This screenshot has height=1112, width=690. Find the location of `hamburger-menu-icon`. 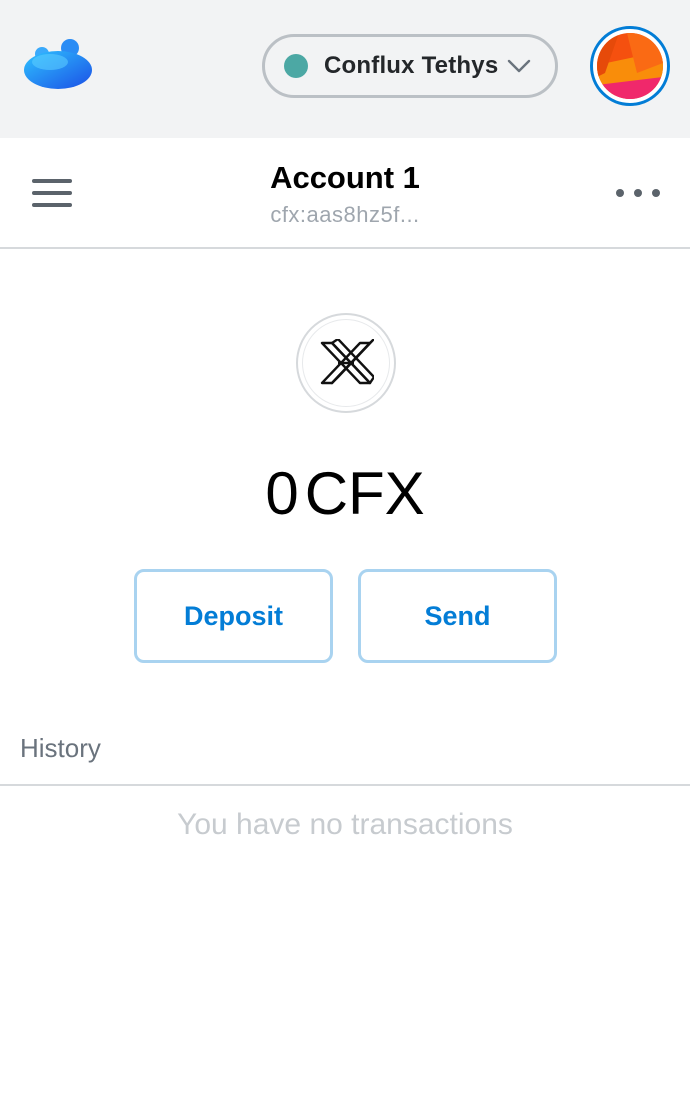

hamburger-menu-icon is located at coordinates (52, 193).